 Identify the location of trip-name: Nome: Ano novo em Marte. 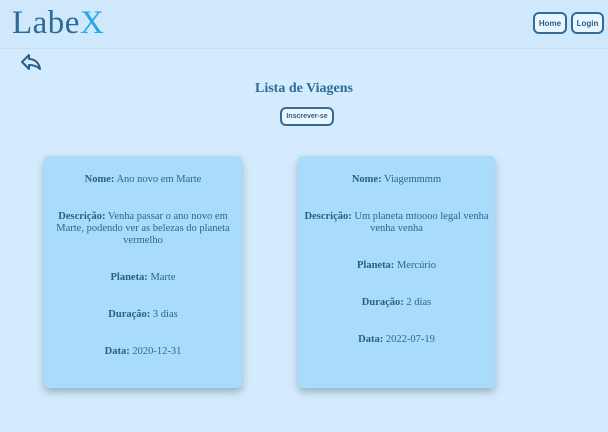
(143, 180).